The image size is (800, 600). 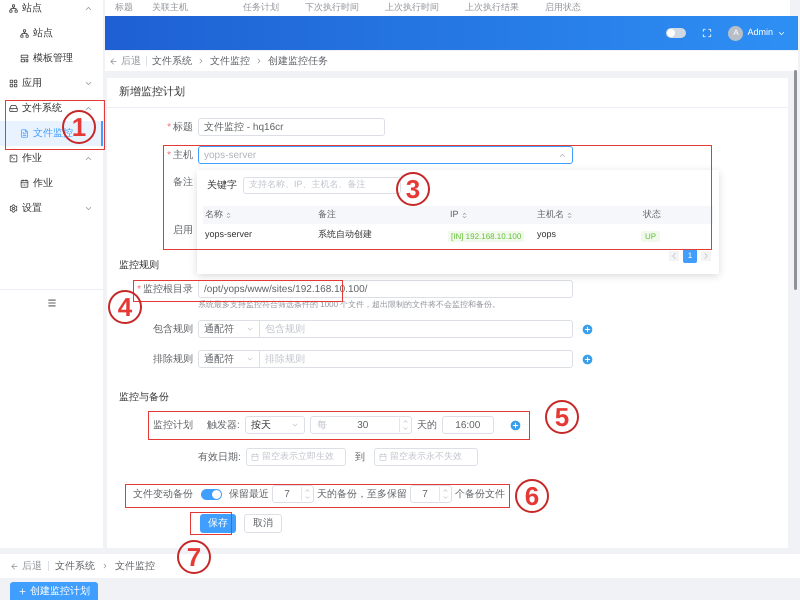 What do you see at coordinates (760, 33) in the screenshot?
I see `user-name: Admin` at bounding box center [760, 33].